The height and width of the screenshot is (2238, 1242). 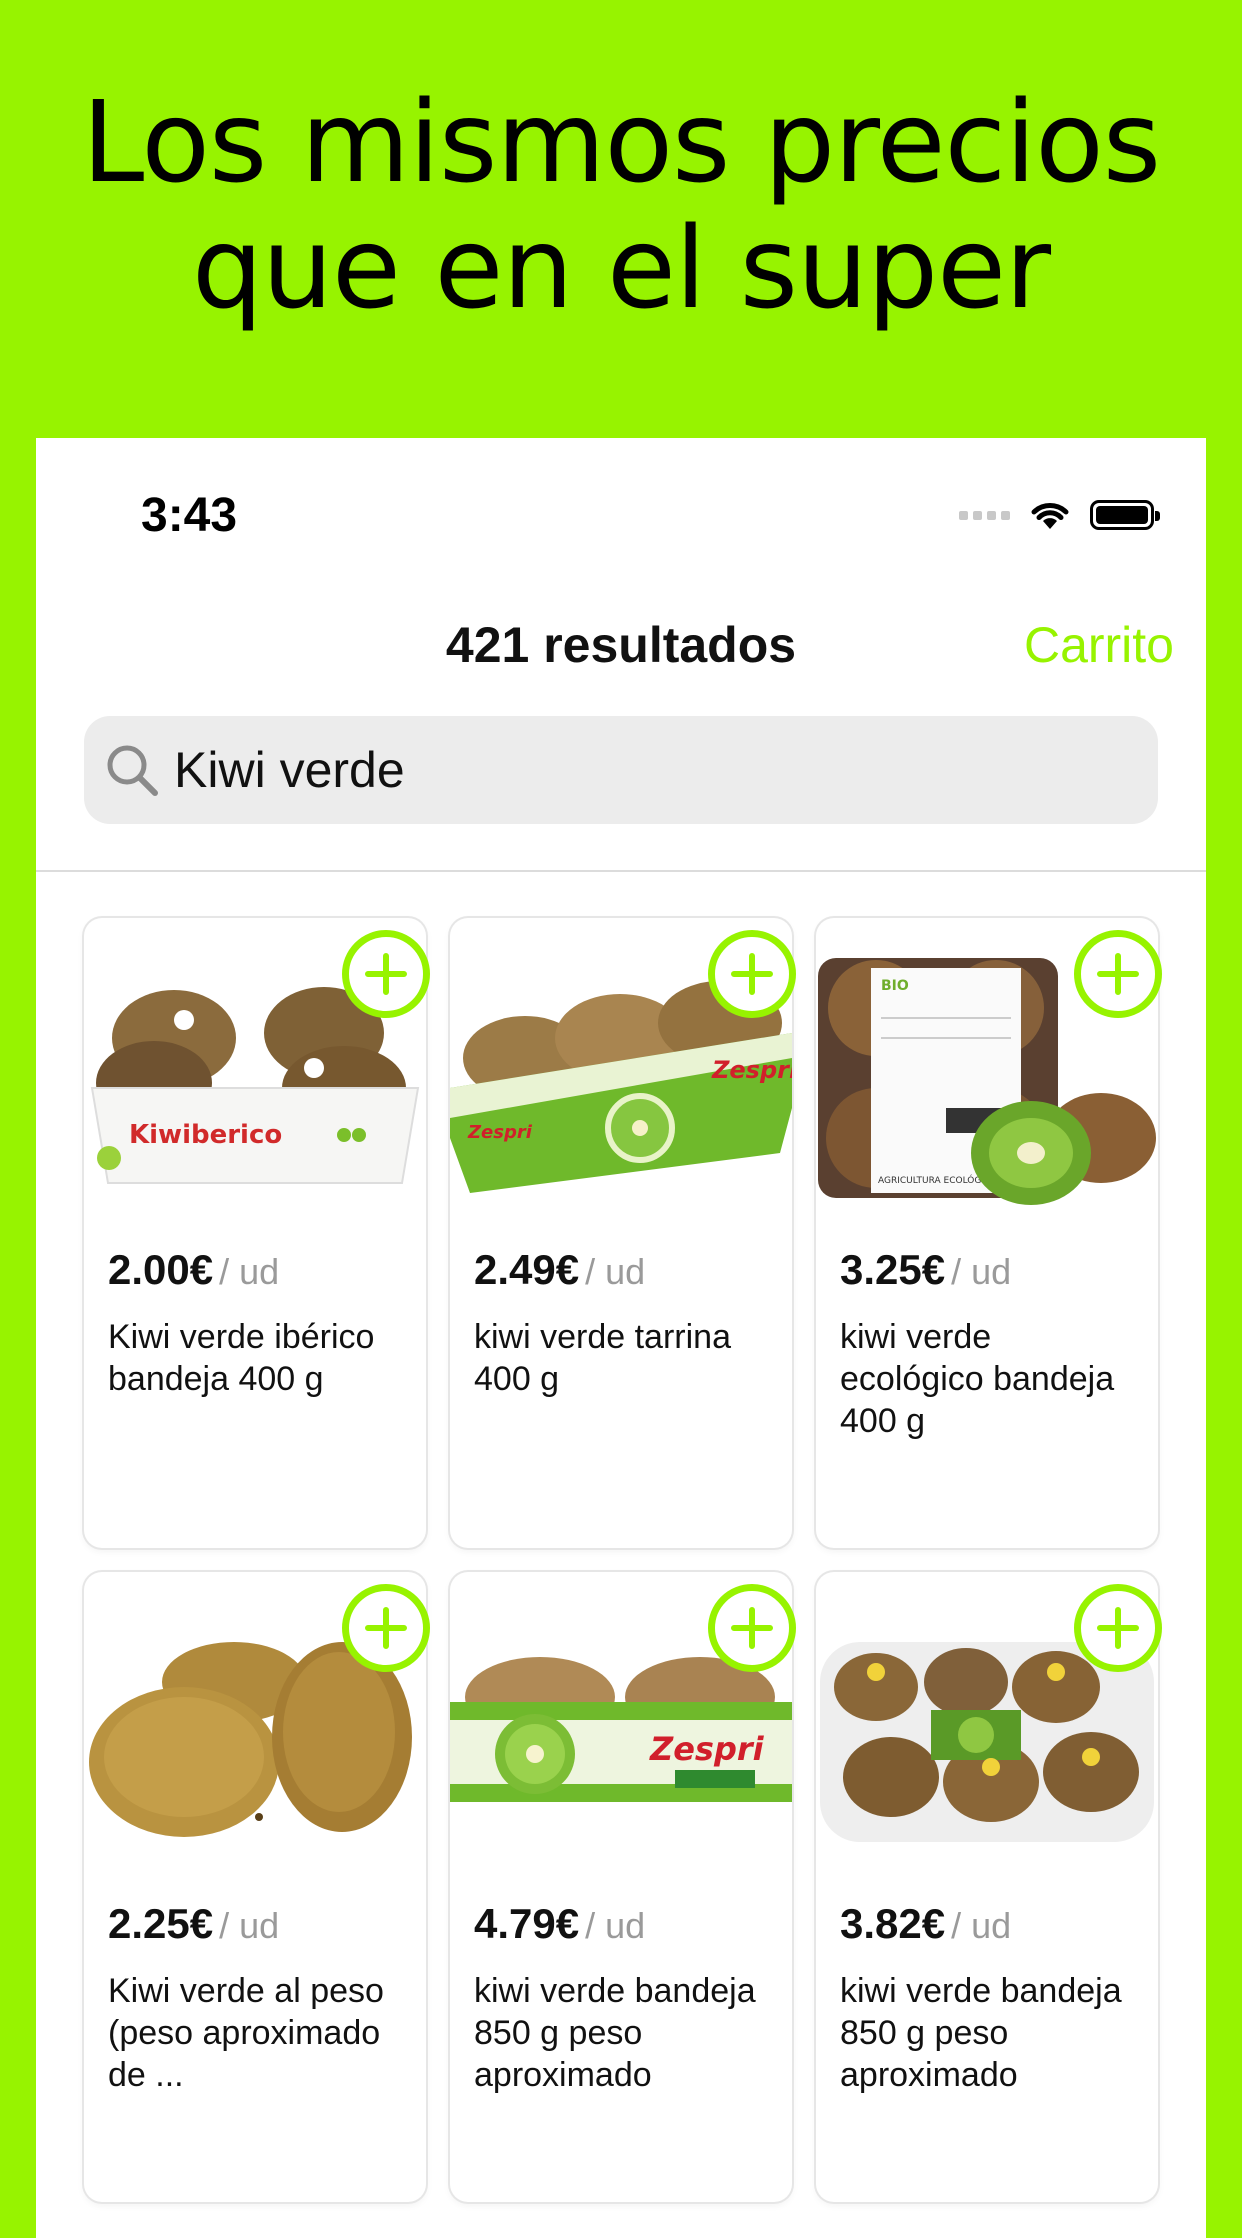 What do you see at coordinates (560, 1923) in the screenshot?
I see `product-price: 4.79€ / ud` at bounding box center [560, 1923].